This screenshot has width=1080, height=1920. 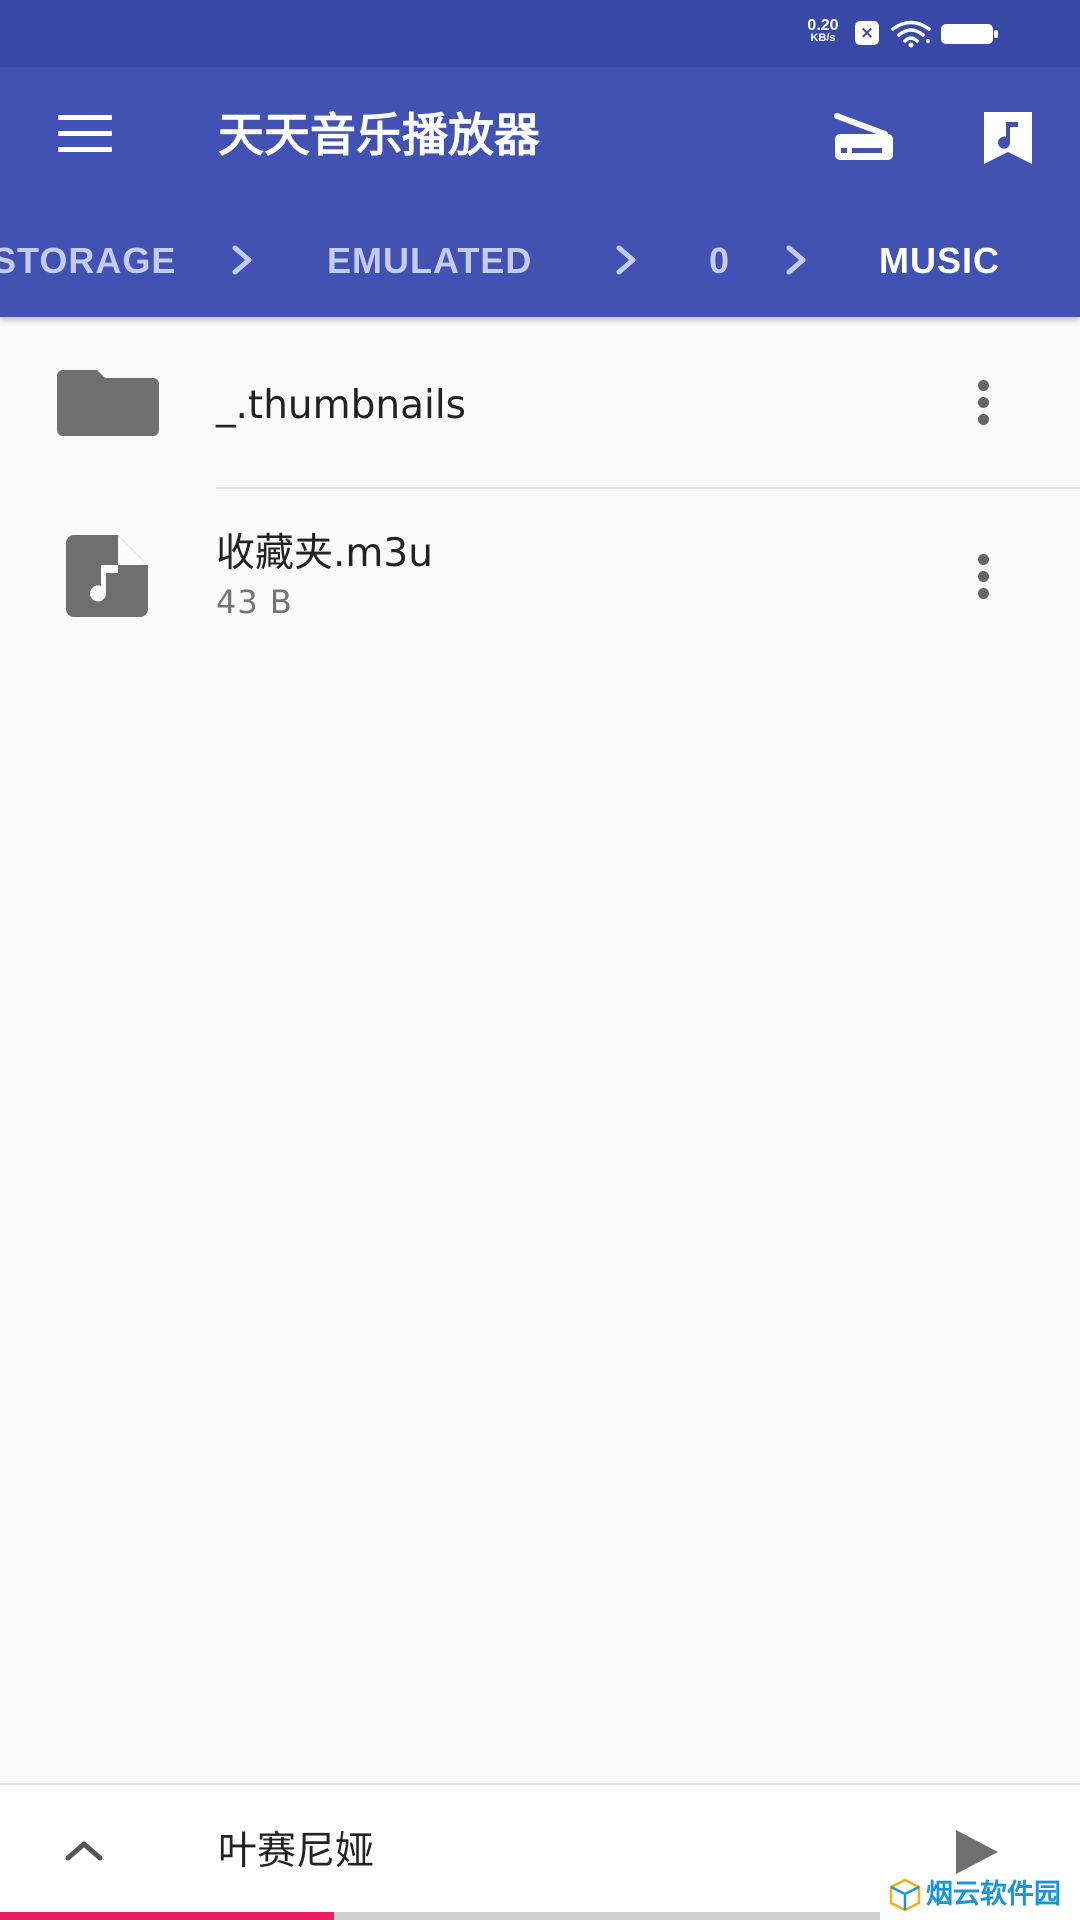 I want to click on breadcrumb-item-music: MUSIC, so click(x=939, y=261).